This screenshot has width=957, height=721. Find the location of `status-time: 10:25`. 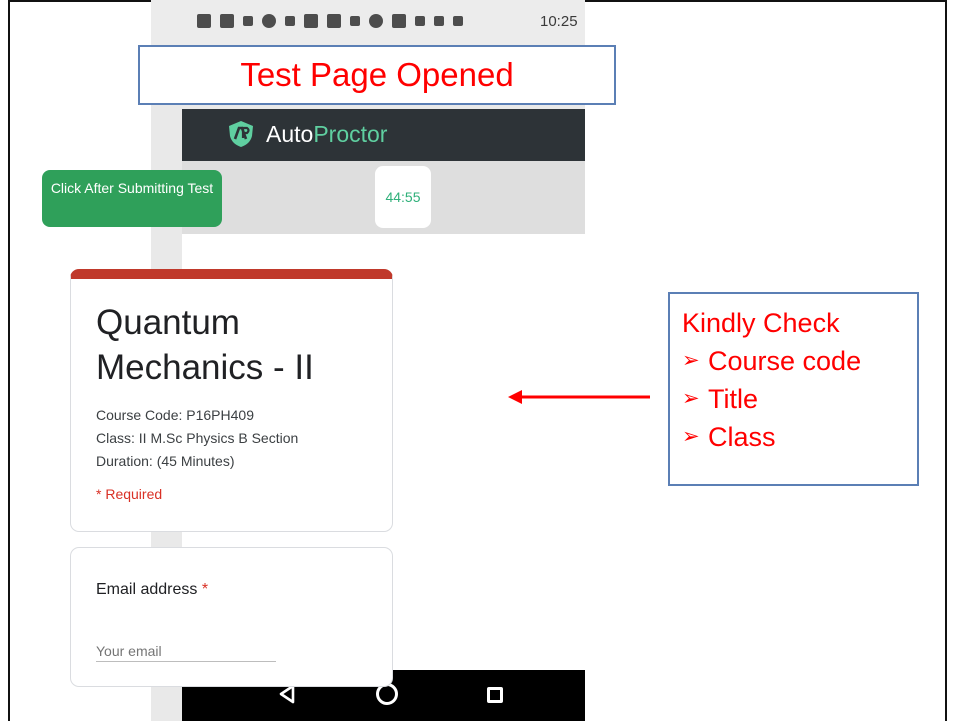

status-time: 10:25 is located at coordinates (559, 21).